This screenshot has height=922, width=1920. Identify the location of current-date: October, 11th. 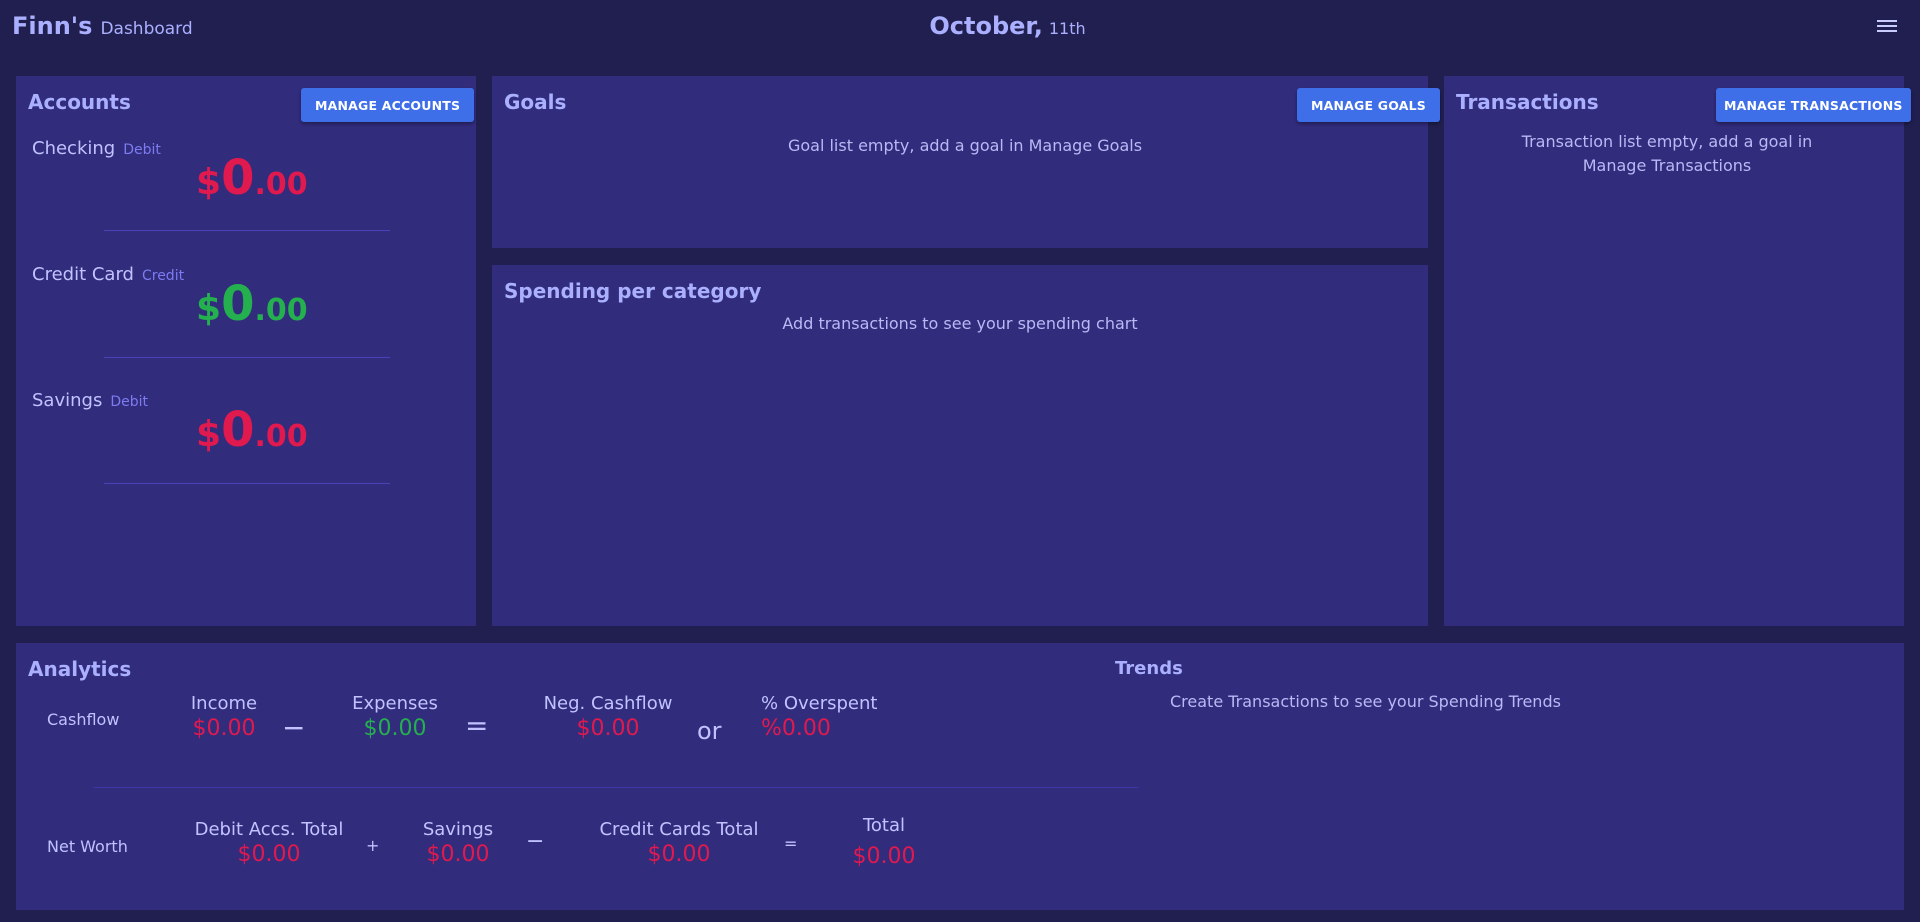
(960, 26).